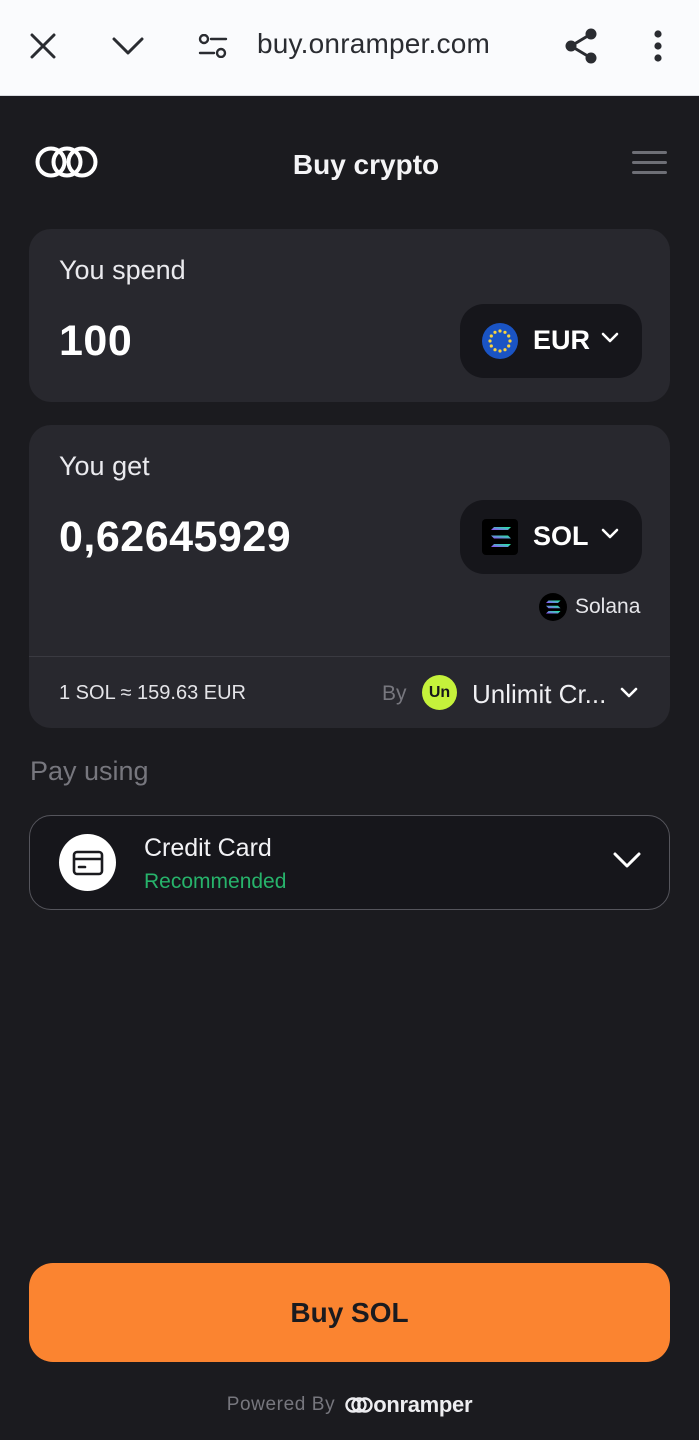 The height and width of the screenshot is (1440, 699). What do you see at coordinates (104, 466) in the screenshot?
I see `receive-label: You get` at bounding box center [104, 466].